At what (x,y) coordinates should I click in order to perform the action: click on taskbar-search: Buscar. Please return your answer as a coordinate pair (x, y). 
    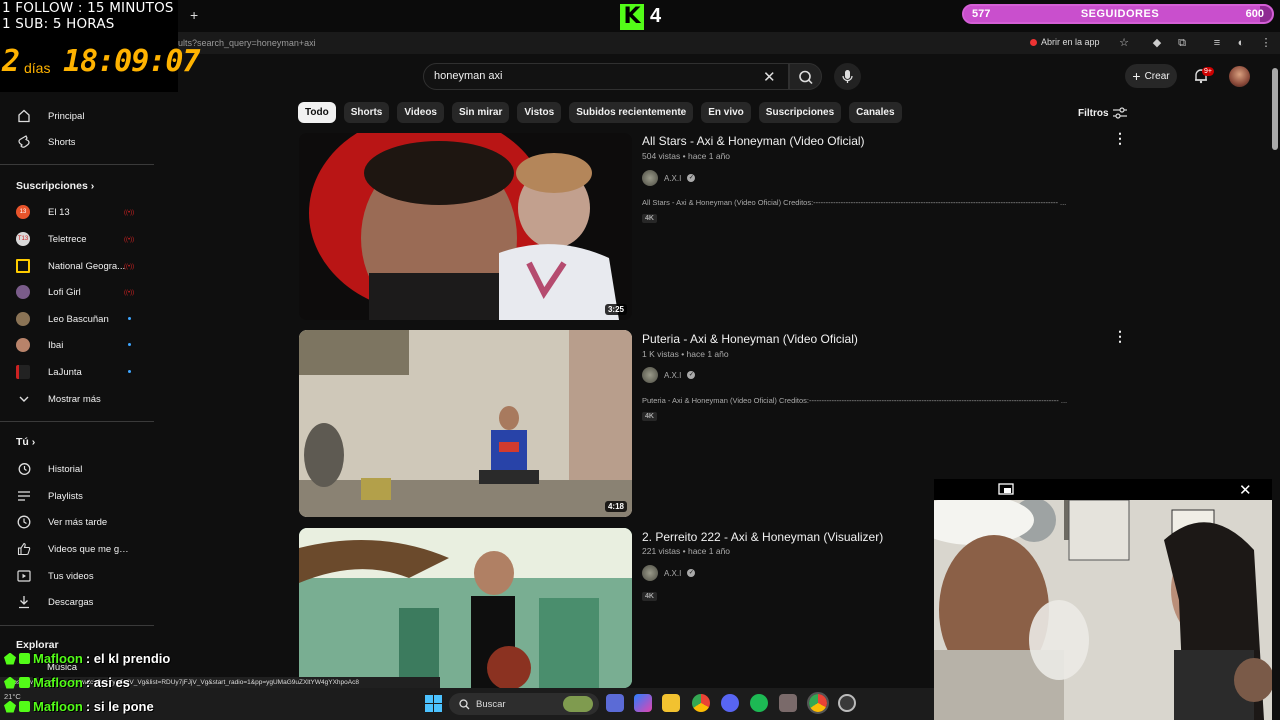
    Looking at the image, I should click on (524, 704).